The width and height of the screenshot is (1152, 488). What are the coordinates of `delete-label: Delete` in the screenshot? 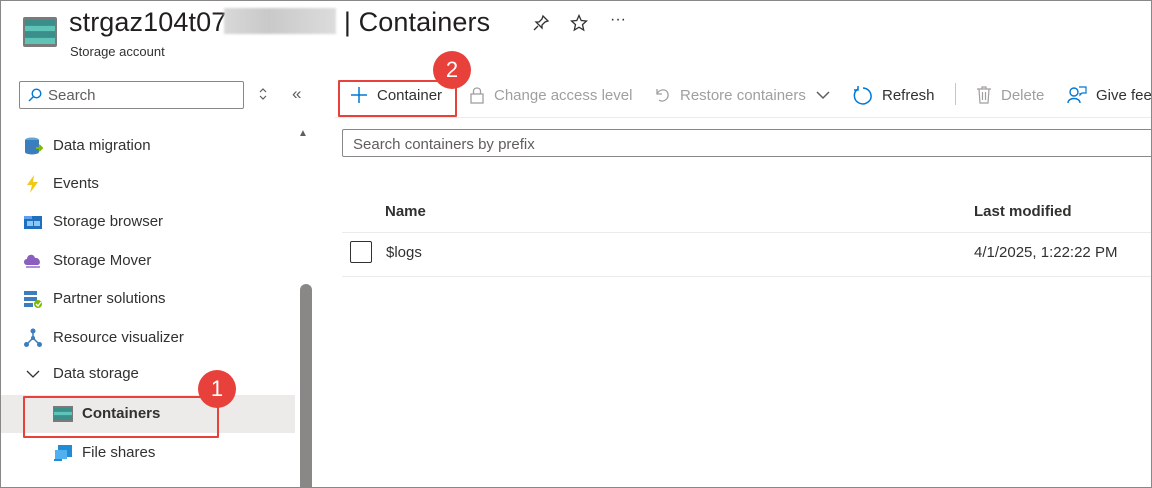 It's located at (1023, 95).